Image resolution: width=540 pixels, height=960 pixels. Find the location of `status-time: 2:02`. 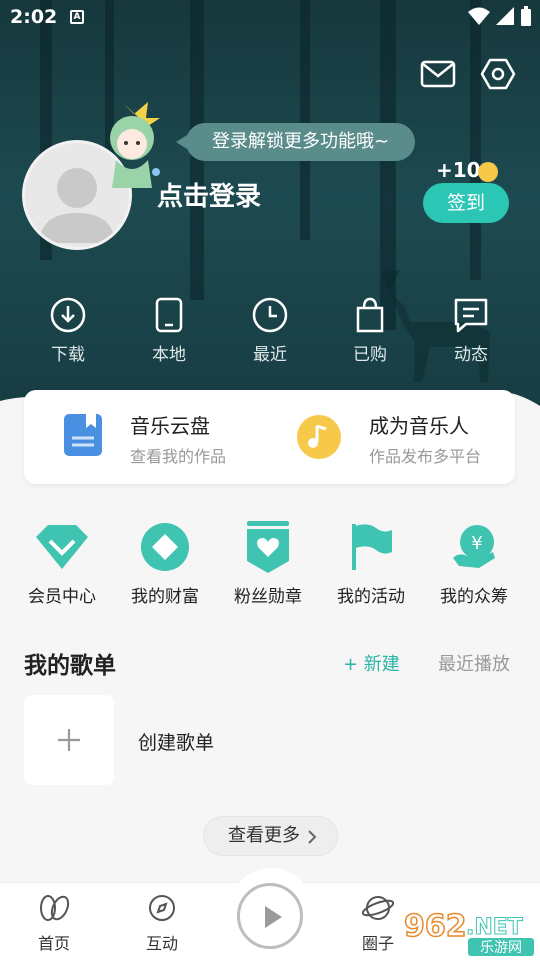

status-time: 2:02 is located at coordinates (34, 17).